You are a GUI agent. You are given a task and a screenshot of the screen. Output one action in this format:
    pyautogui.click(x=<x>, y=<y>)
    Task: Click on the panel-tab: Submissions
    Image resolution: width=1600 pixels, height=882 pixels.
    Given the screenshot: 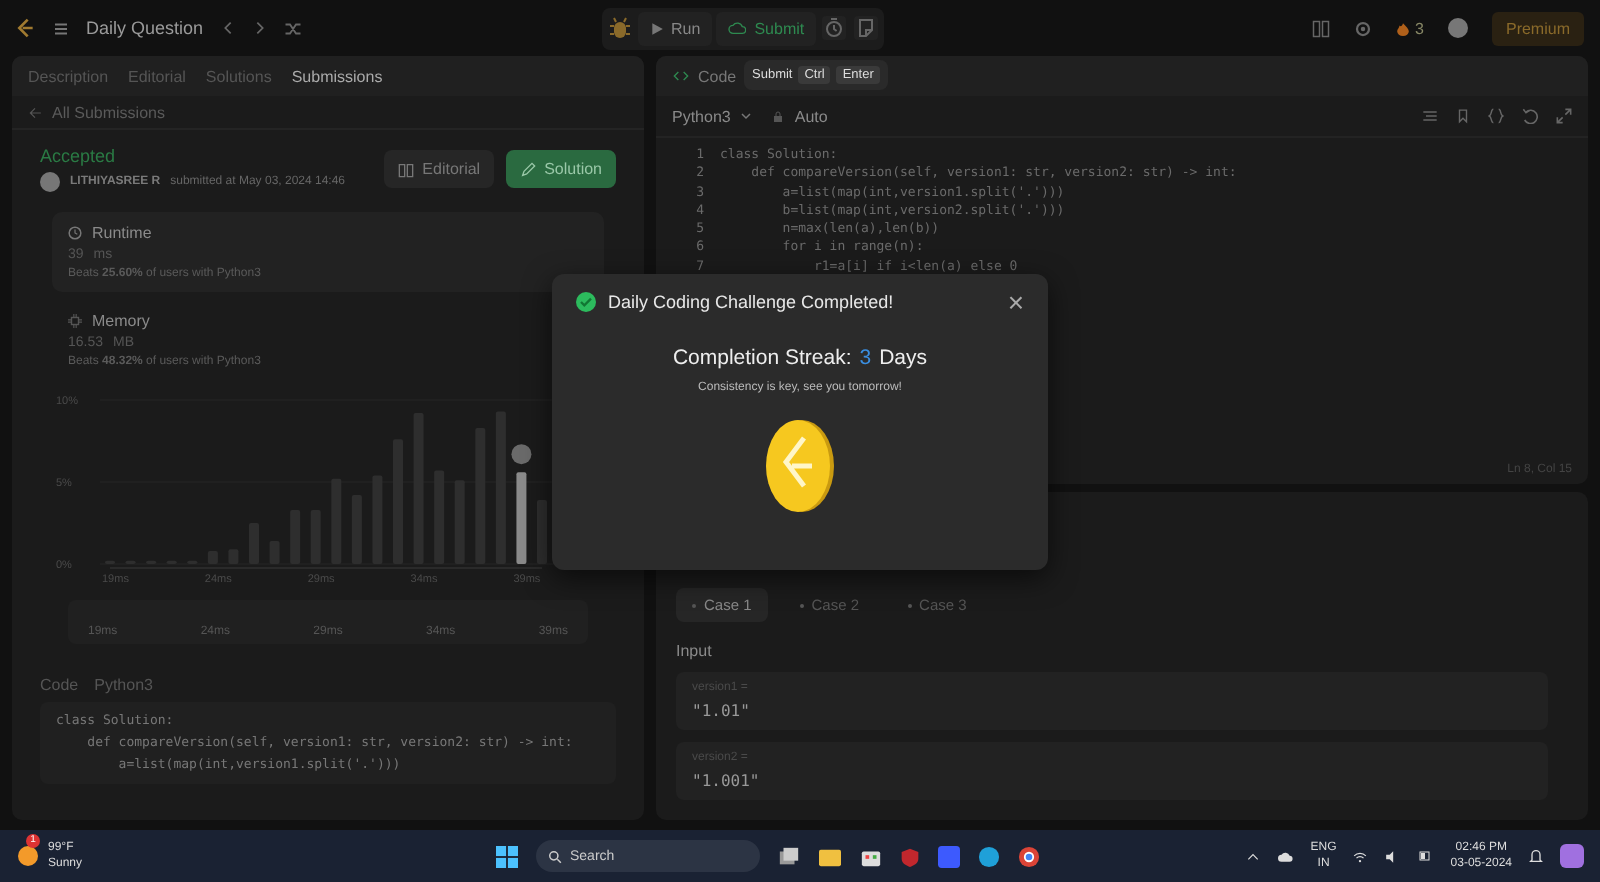 What is the action you would take?
    pyautogui.click(x=337, y=76)
    